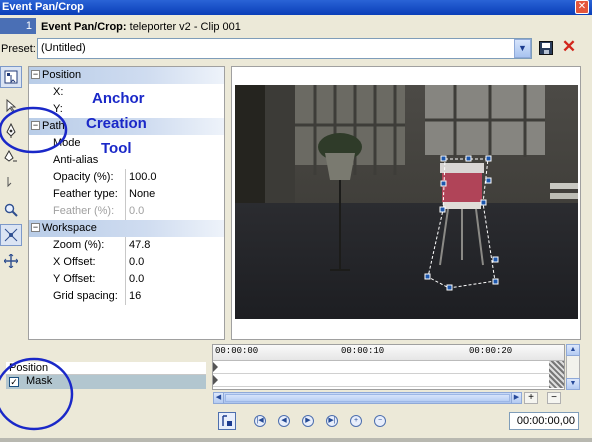 Image resolution: width=592 pixels, height=442 pixels. Describe the element at coordinates (531, 398) in the screenshot. I see `zoom-in-button: +` at that location.